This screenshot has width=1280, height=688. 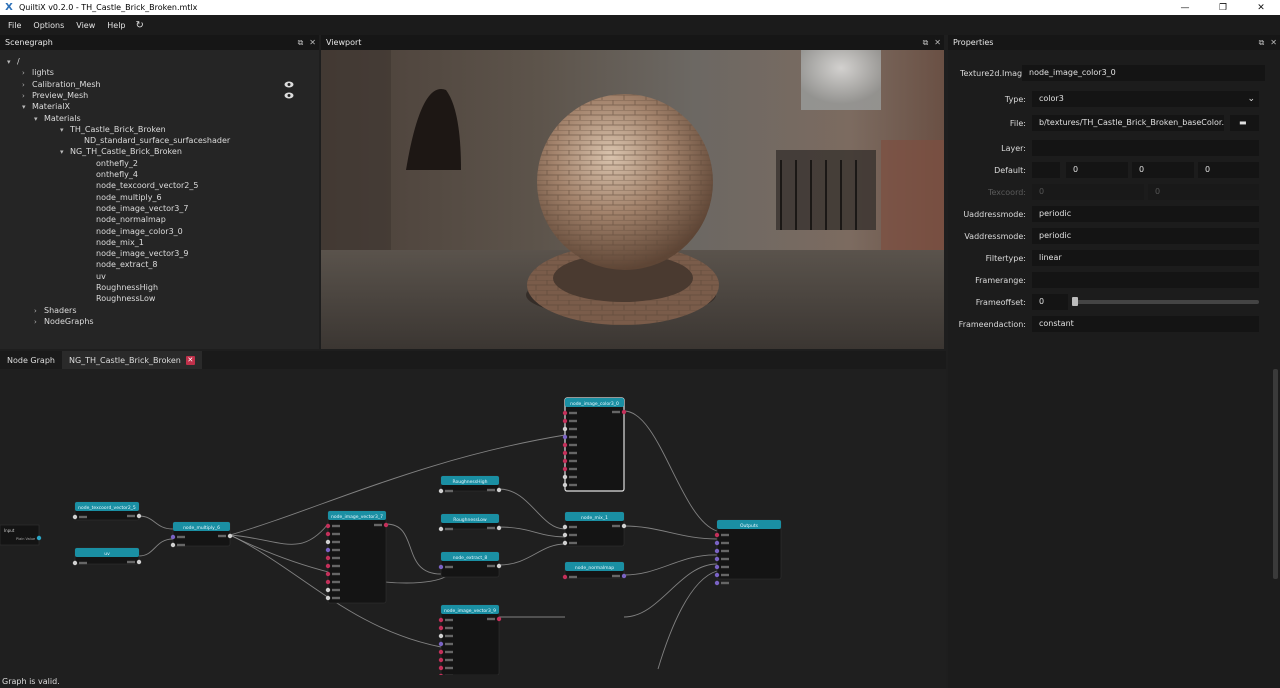 What do you see at coordinates (96, 276) in the screenshot?
I see `tree-item: uv` at bounding box center [96, 276].